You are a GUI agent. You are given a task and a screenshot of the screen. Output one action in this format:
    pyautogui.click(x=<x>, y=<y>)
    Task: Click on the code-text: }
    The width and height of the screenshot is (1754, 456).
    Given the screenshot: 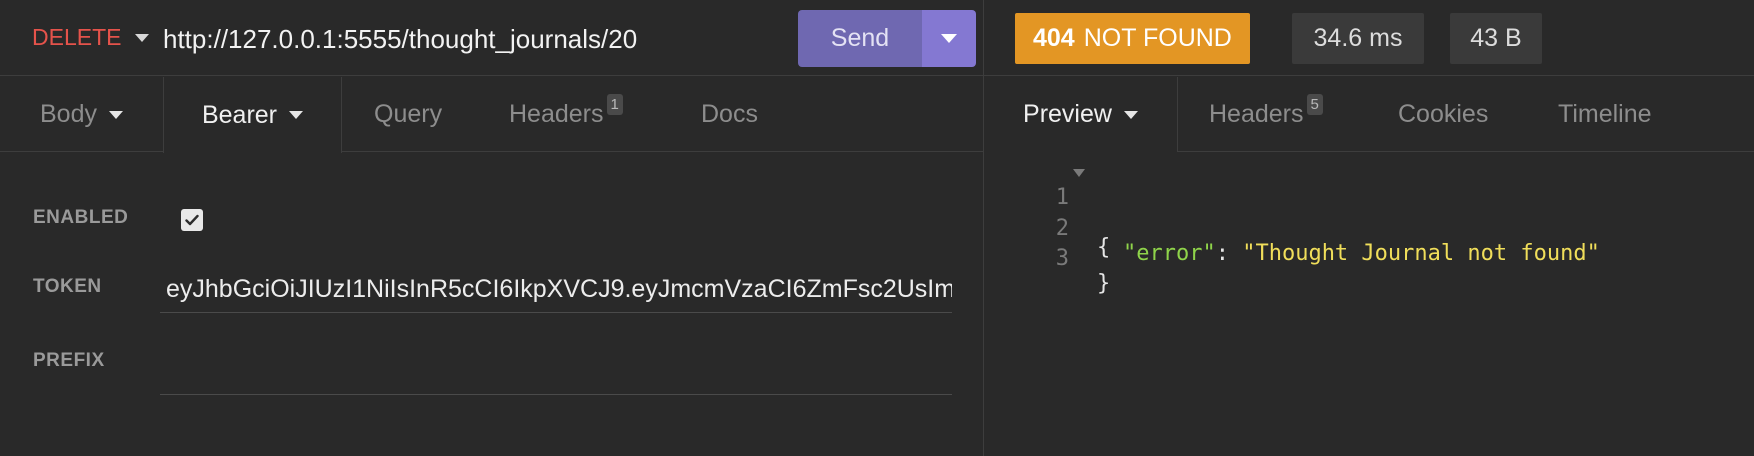 What is the action you would take?
    pyautogui.click(x=1104, y=283)
    